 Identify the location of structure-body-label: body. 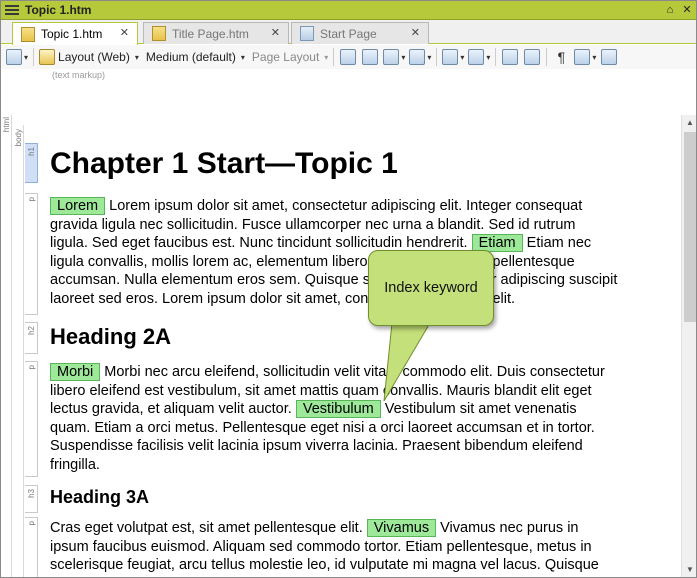
(18, 138).